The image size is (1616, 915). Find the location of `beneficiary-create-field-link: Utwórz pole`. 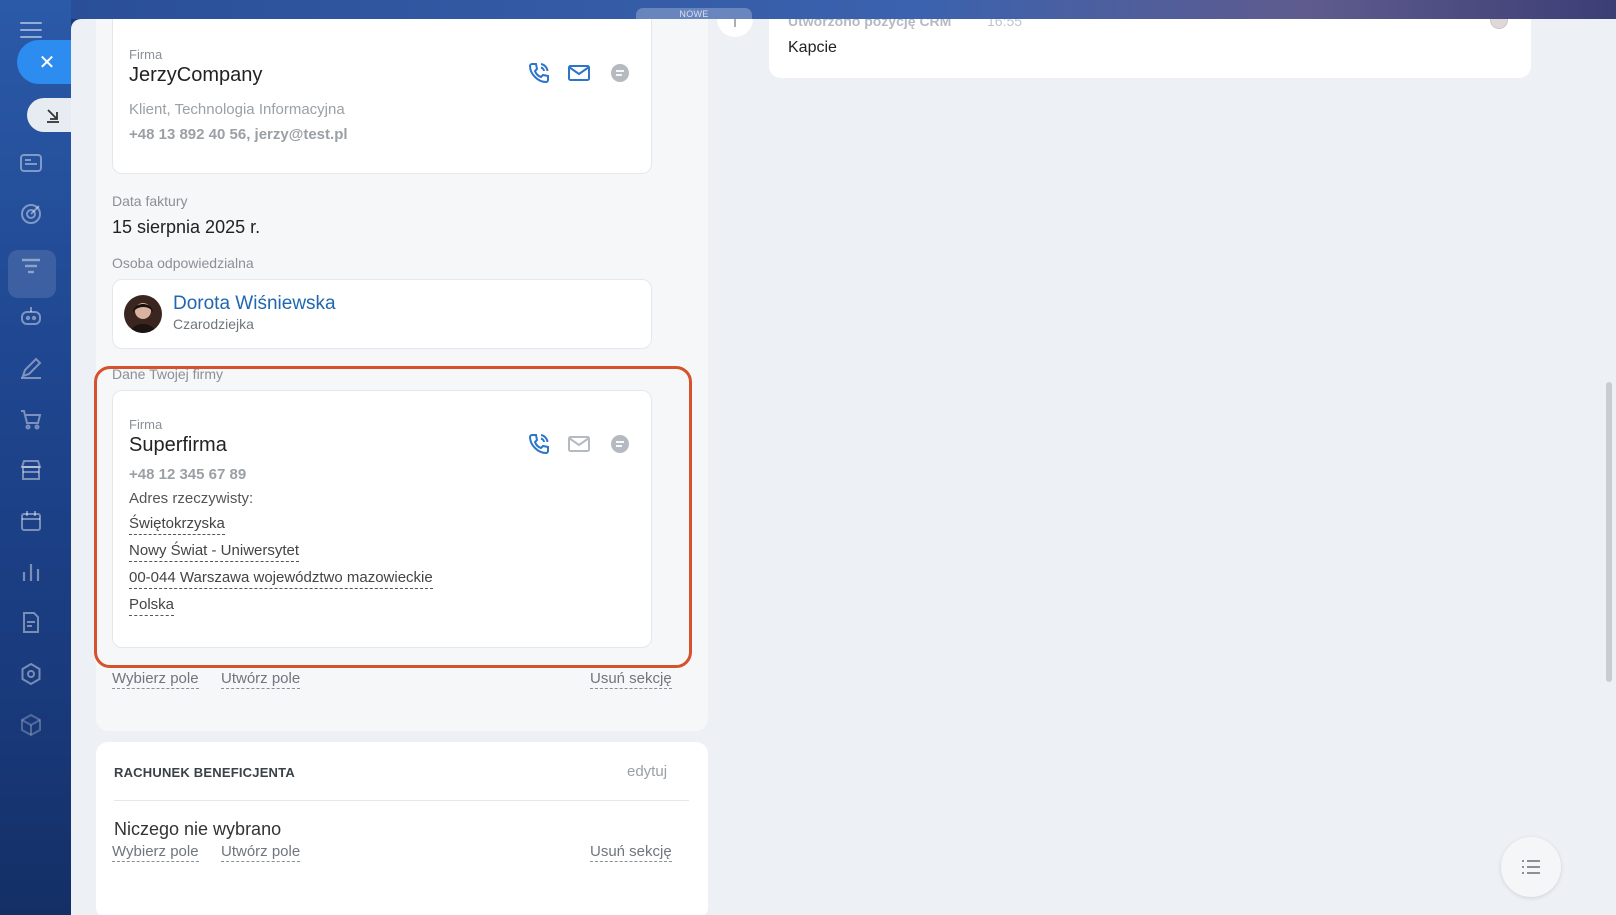

beneficiary-create-field-link: Utwórz pole is located at coordinates (261, 852).